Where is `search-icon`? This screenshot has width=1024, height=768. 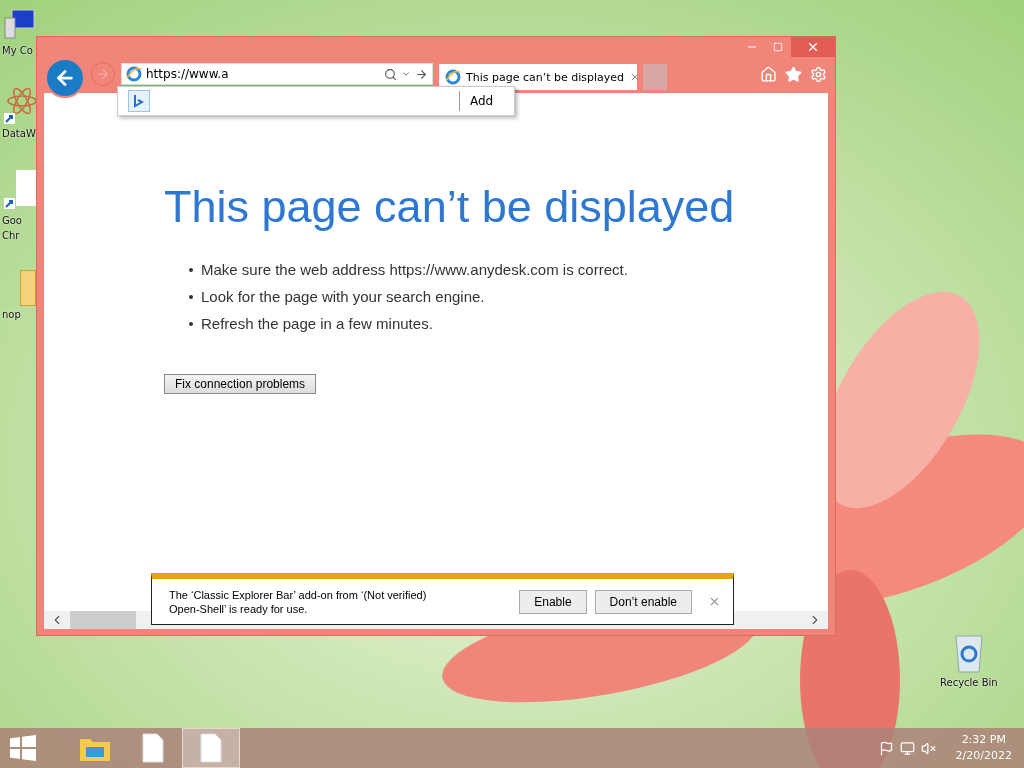
search-icon is located at coordinates (390, 74).